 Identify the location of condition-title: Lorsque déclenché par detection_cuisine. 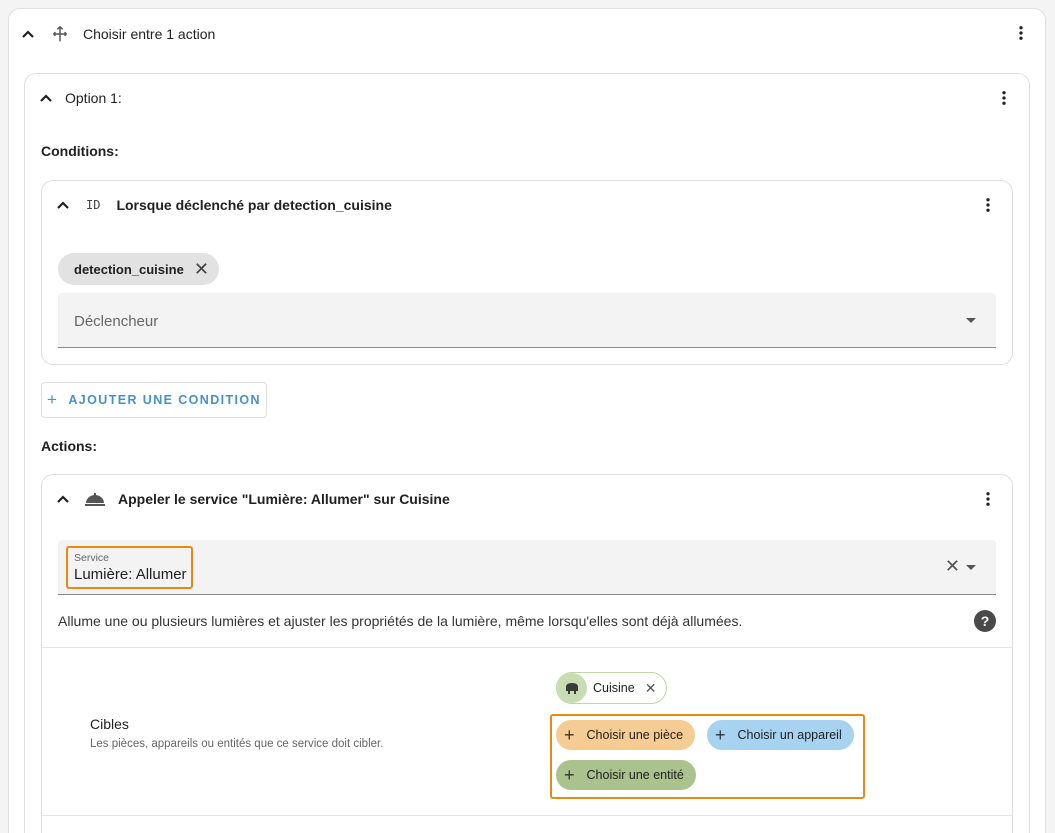
(254, 205).